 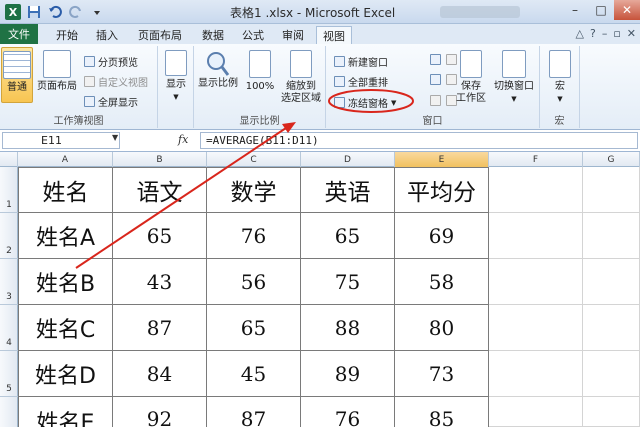 I want to click on zoom-button: 显示比例, so click(x=218, y=70).